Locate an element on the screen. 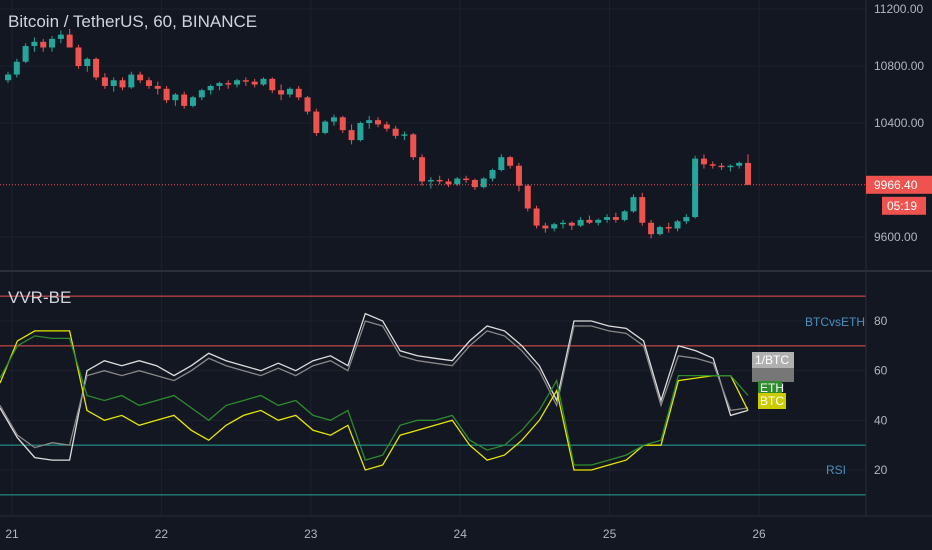 The width and height of the screenshot is (932, 550). btcvseth-label: BTCvsETH is located at coordinates (835, 322).